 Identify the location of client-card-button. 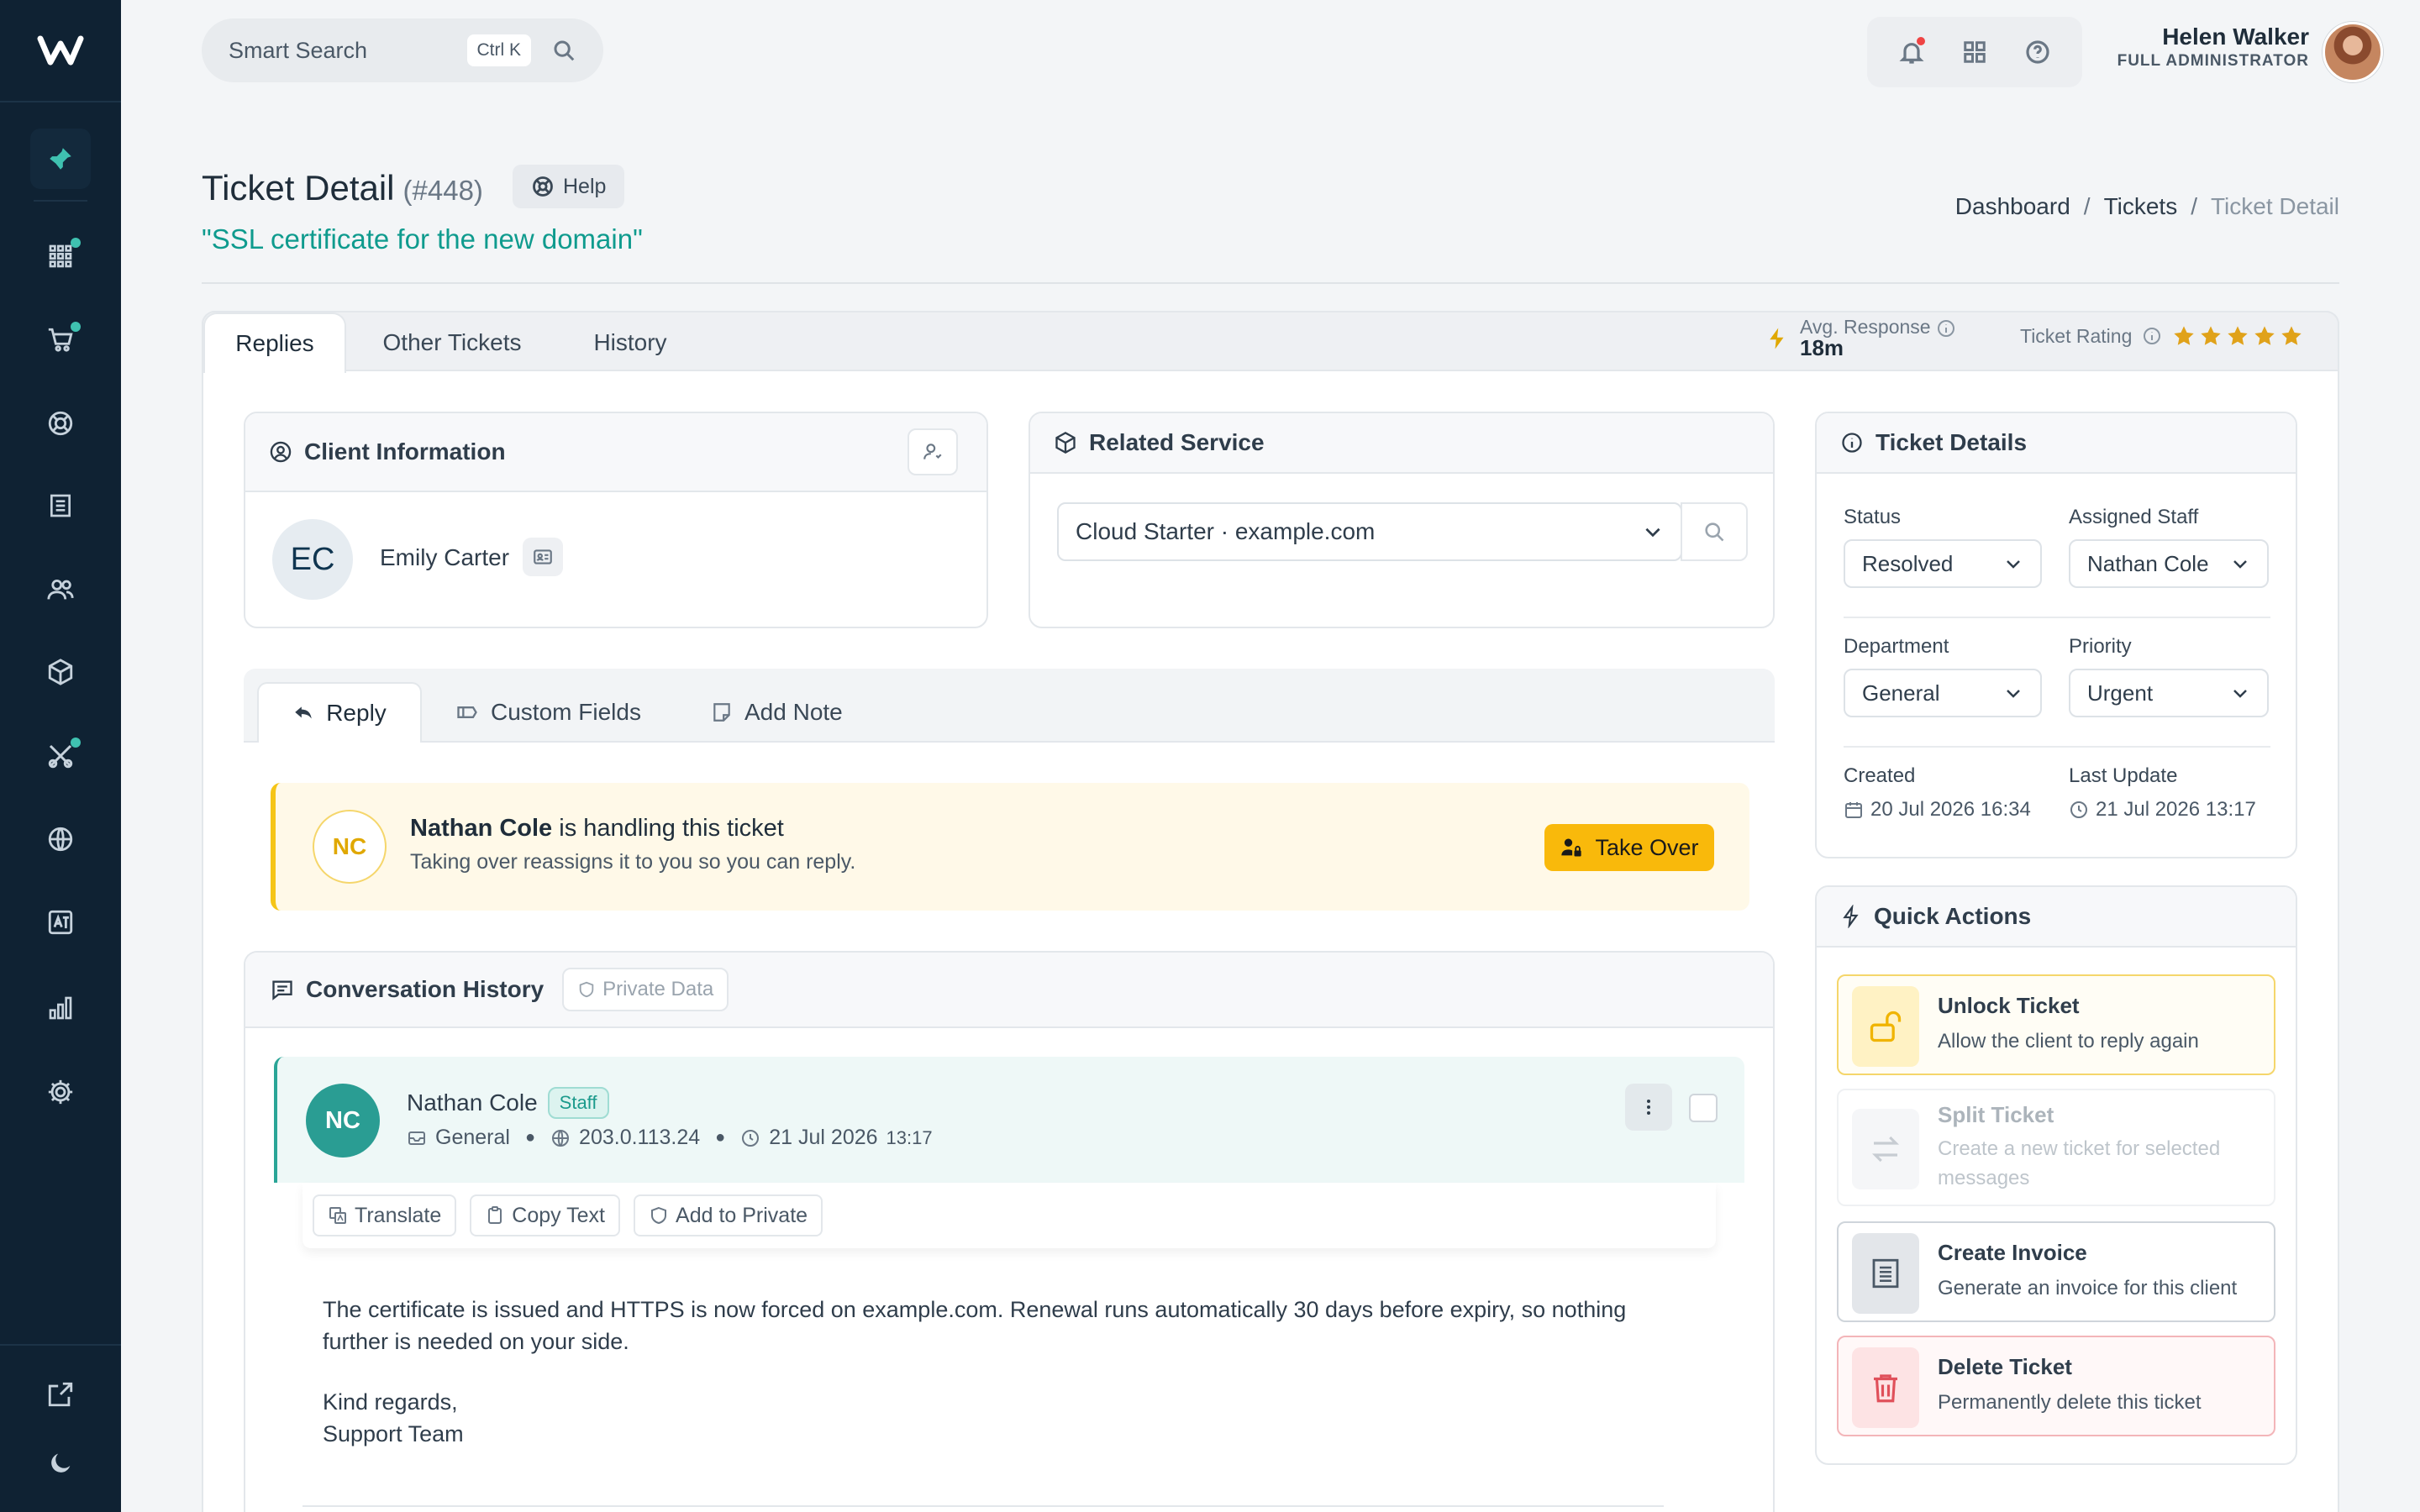
(543, 557).